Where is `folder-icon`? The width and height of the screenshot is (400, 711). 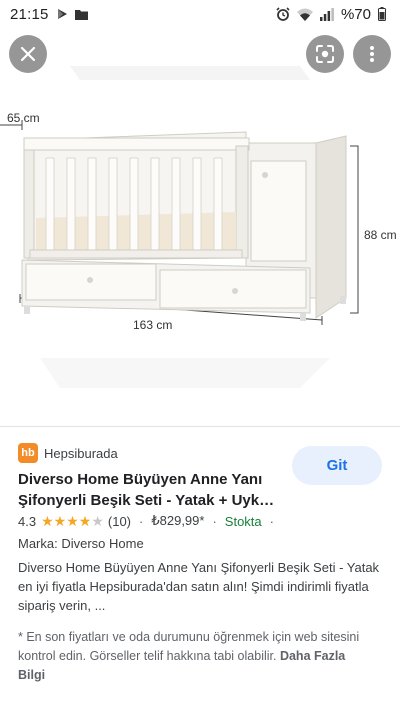
folder-icon is located at coordinates (81, 14).